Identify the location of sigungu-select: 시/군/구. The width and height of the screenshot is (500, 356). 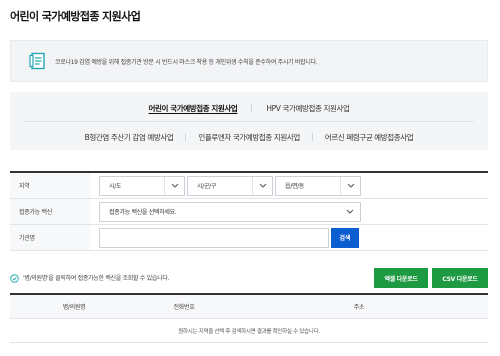
(230, 185).